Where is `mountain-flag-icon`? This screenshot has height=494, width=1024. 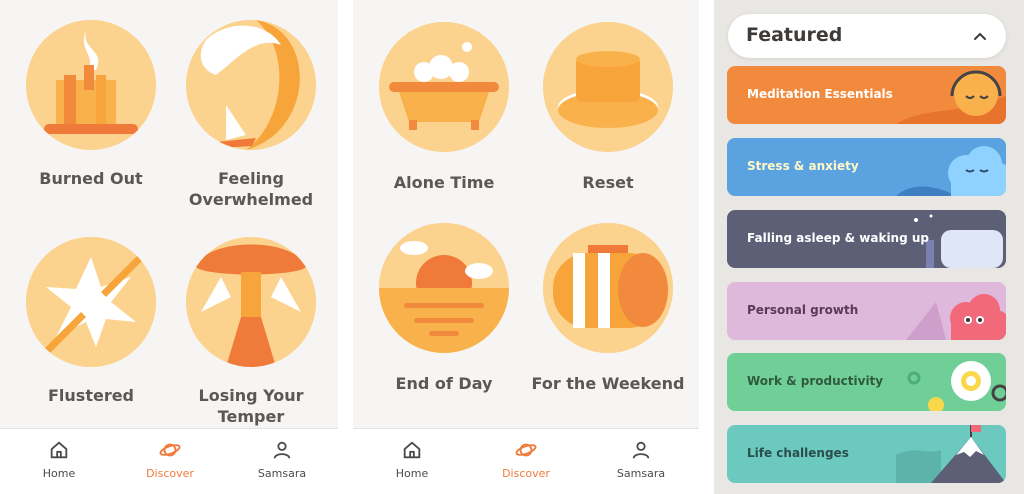
mountain-flag-icon is located at coordinates (951, 454).